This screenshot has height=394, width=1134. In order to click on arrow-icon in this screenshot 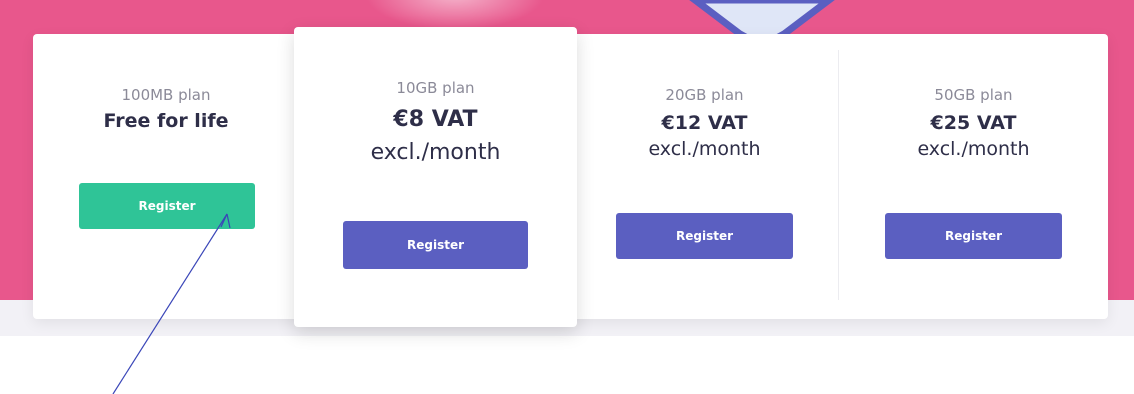, I will do `click(171, 303)`.